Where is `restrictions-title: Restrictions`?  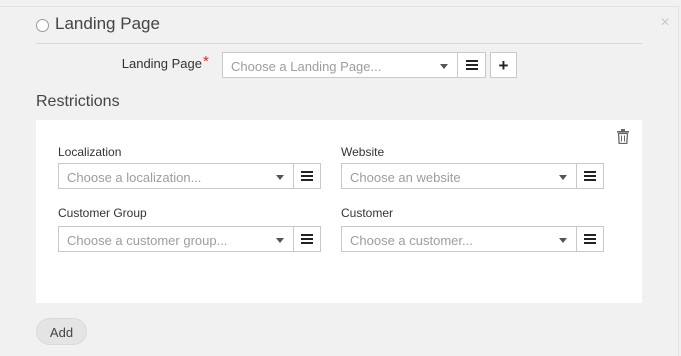 restrictions-title: Restrictions is located at coordinates (78, 101).